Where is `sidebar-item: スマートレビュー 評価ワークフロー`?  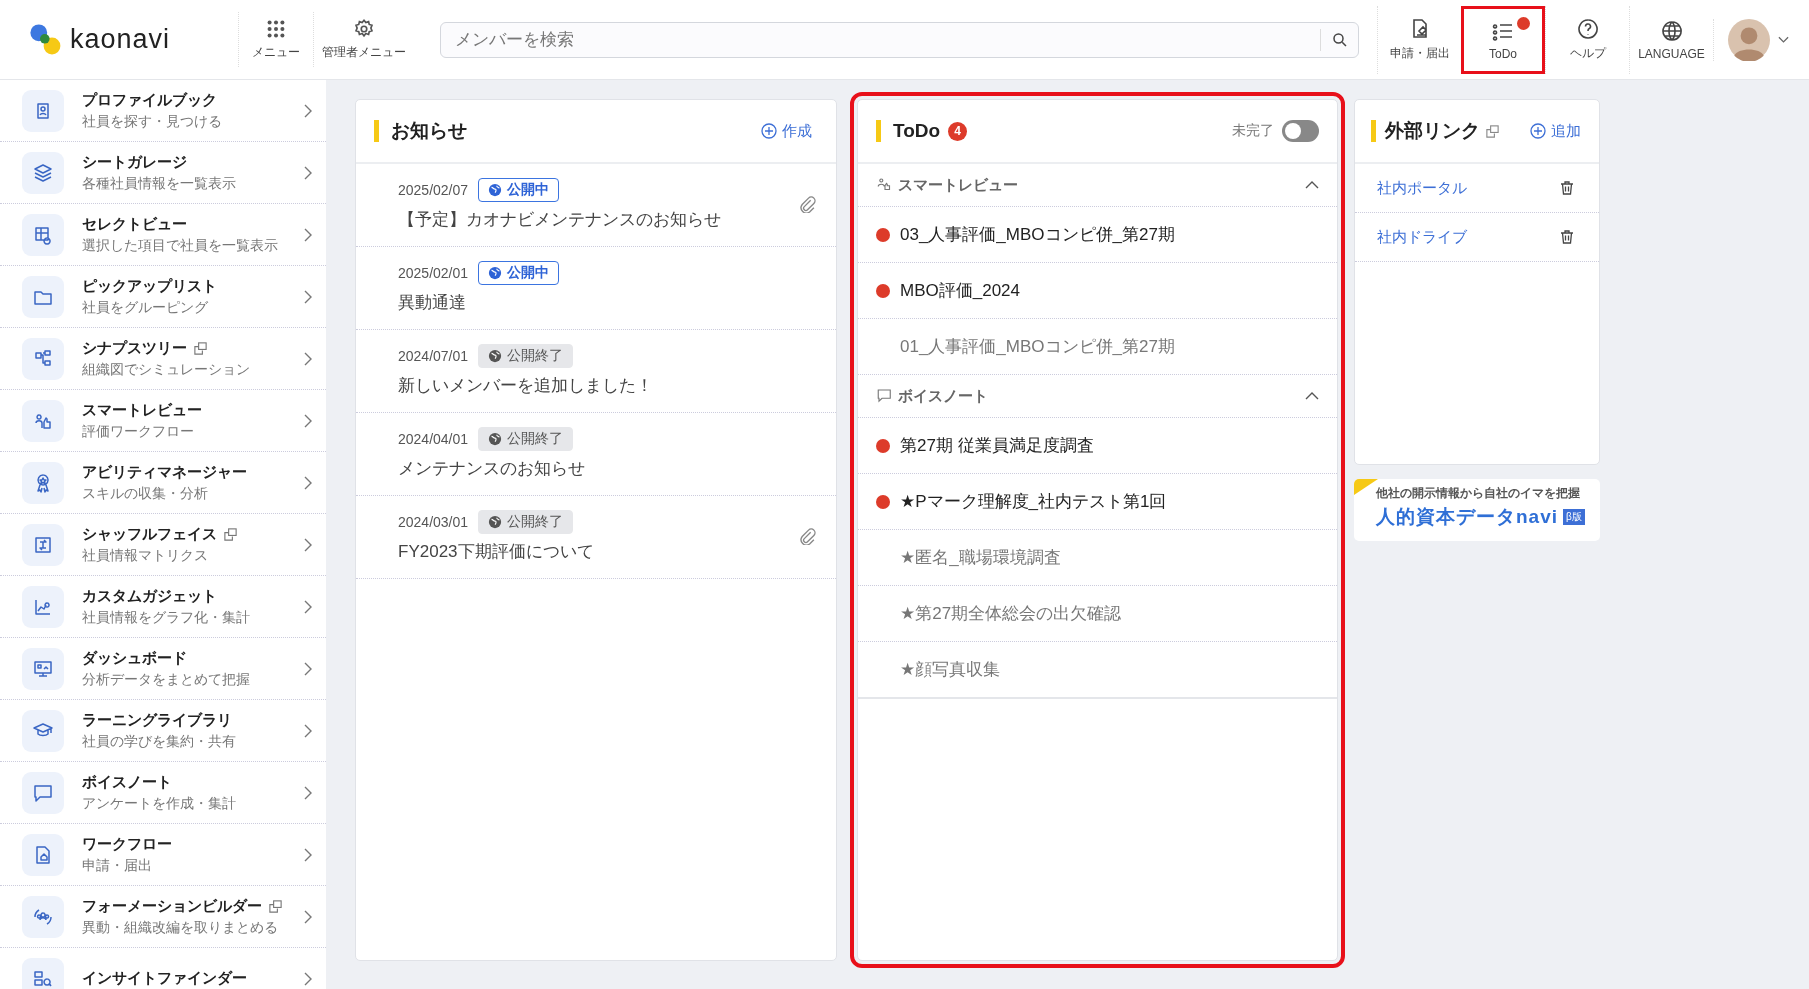 sidebar-item: スマートレビュー 評価ワークフロー is located at coordinates (163, 421).